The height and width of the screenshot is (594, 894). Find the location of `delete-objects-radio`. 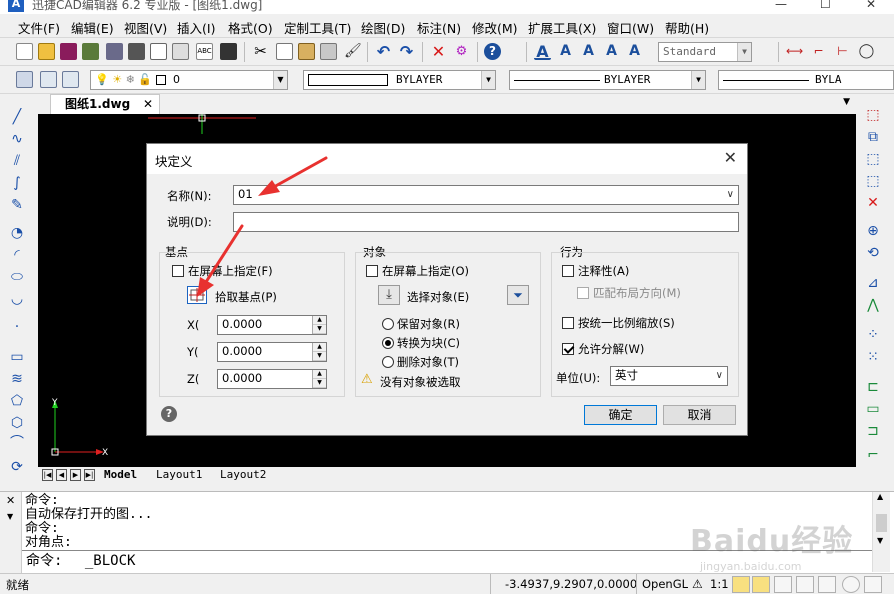

delete-objects-radio is located at coordinates (388, 362).